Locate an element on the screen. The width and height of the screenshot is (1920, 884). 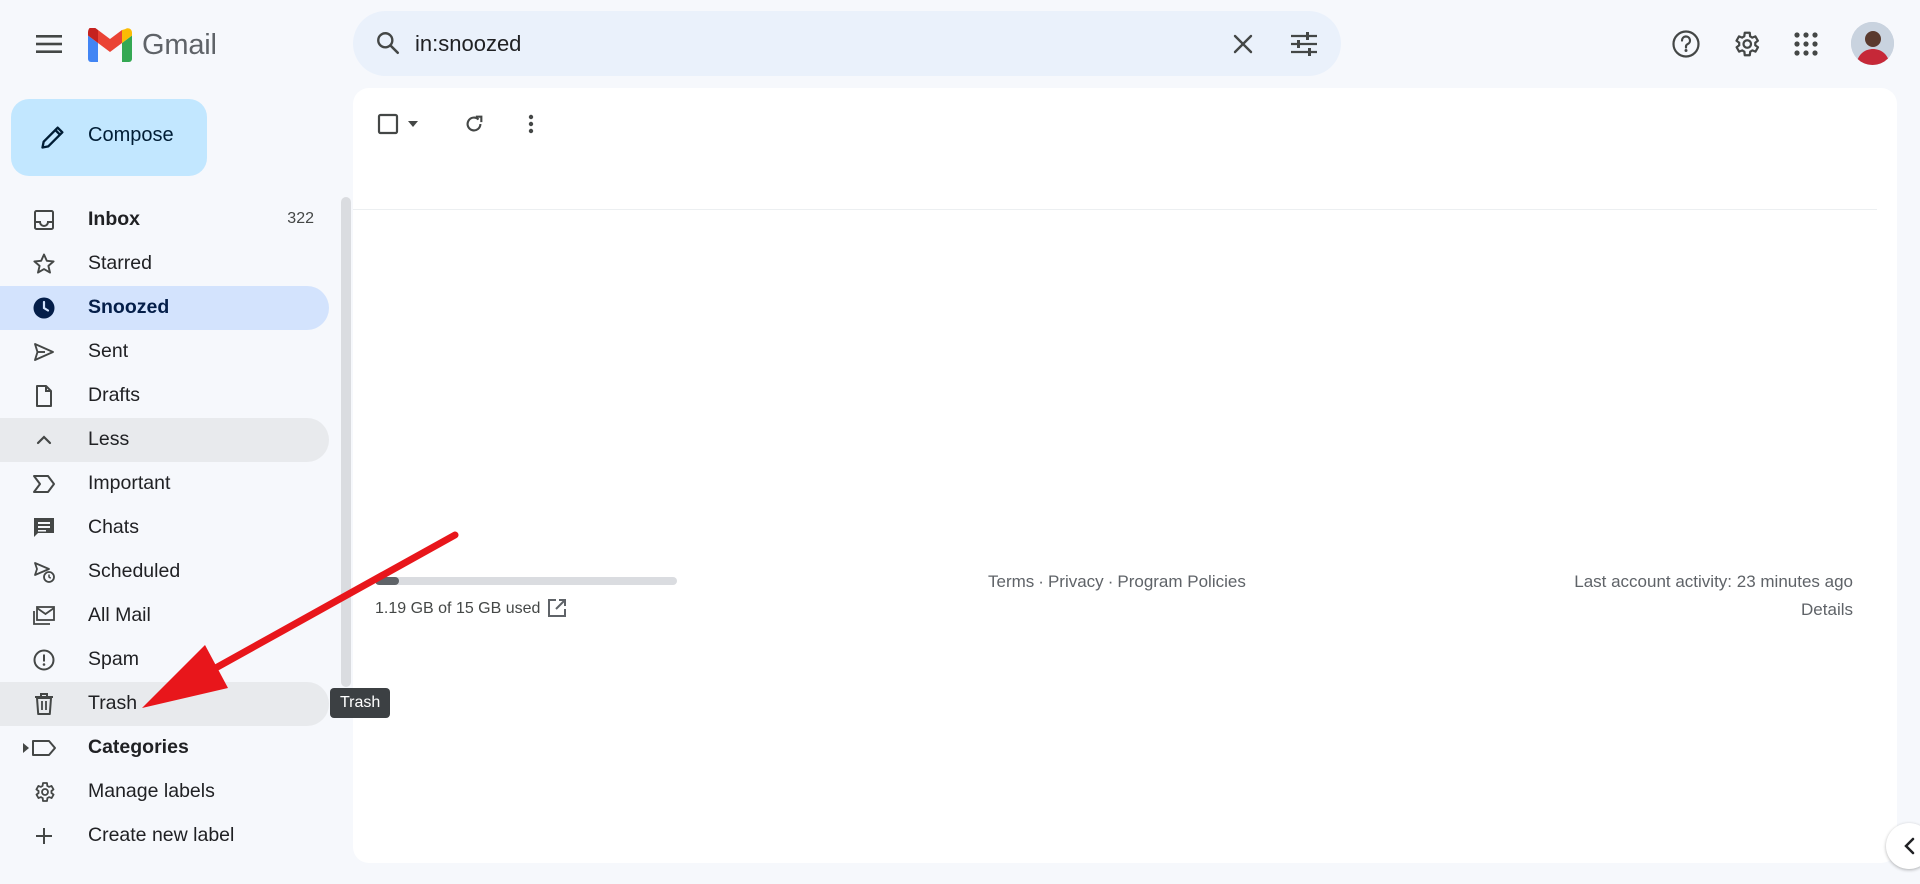
manage-storage-link is located at coordinates (557, 608).